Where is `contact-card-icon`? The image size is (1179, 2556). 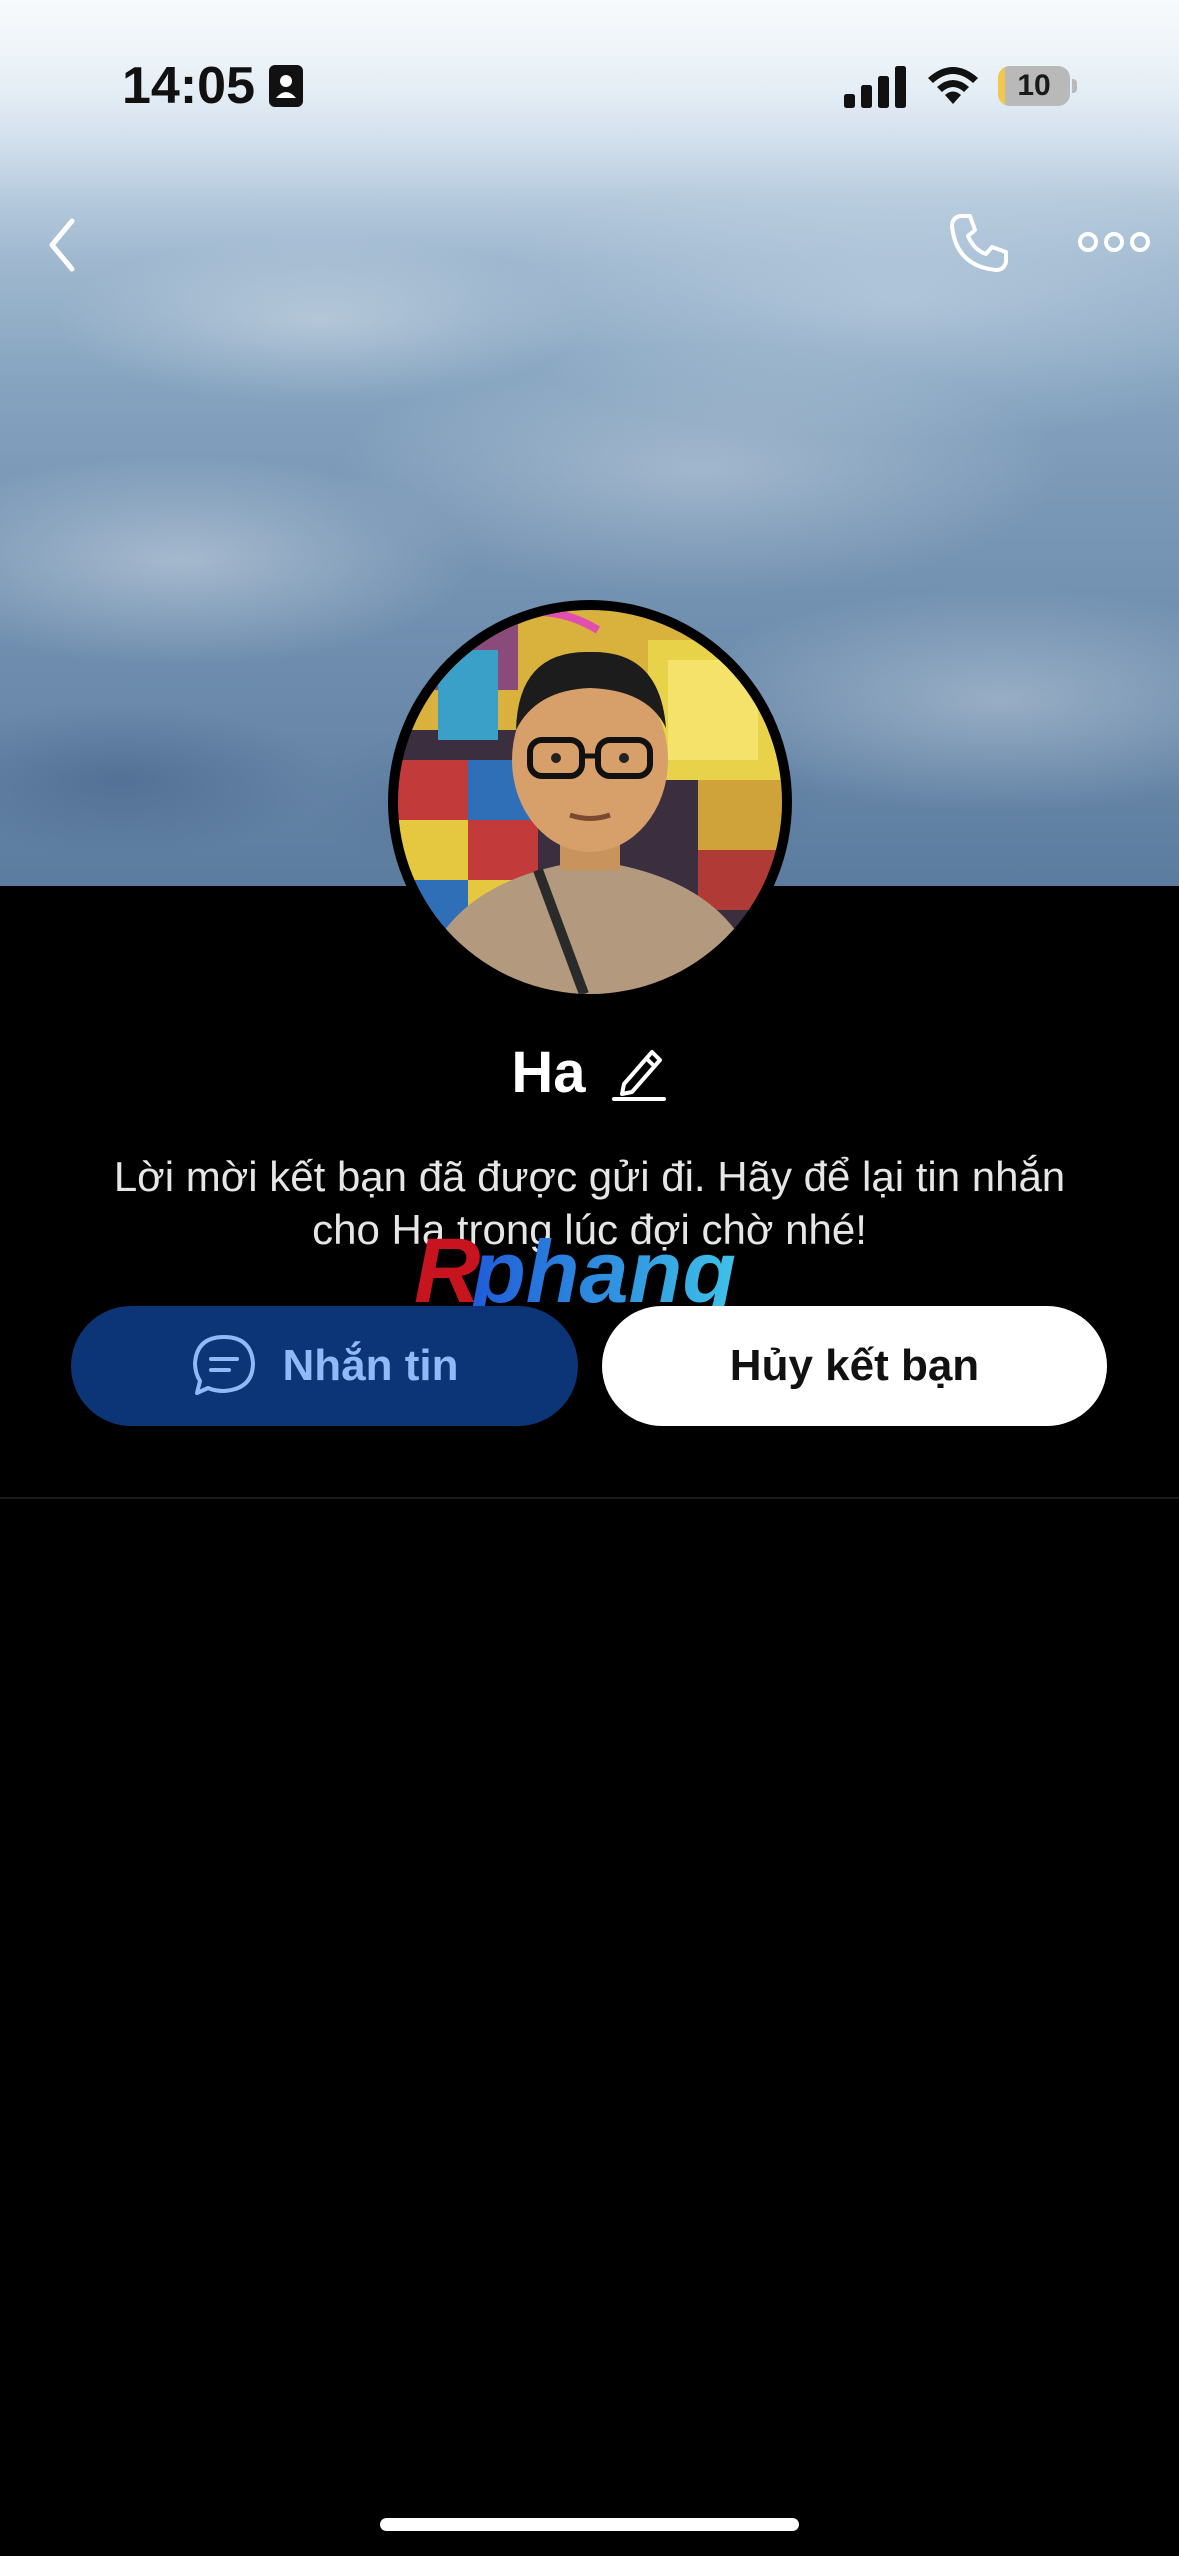 contact-card-icon is located at coordinates (286, 86).